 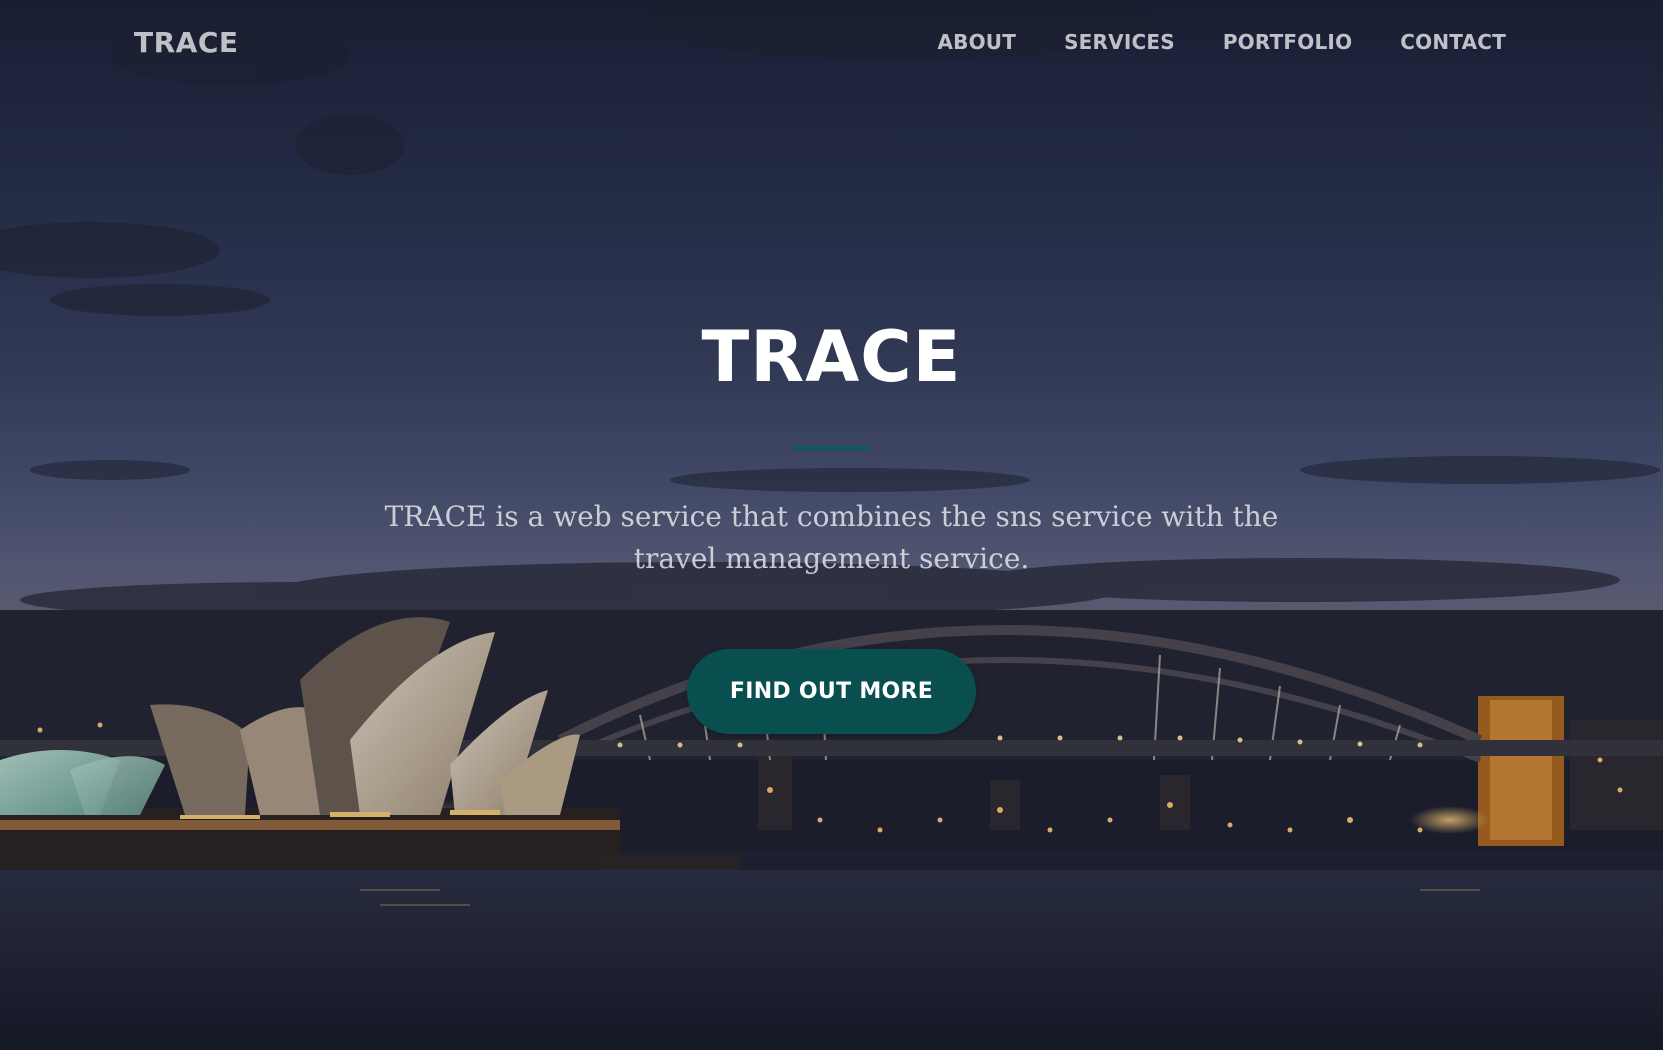 What do you see at coordinates (186, 42) in the screenshot?
I see `brand-logo-link: TRACE` at bounding box center [186, 42].